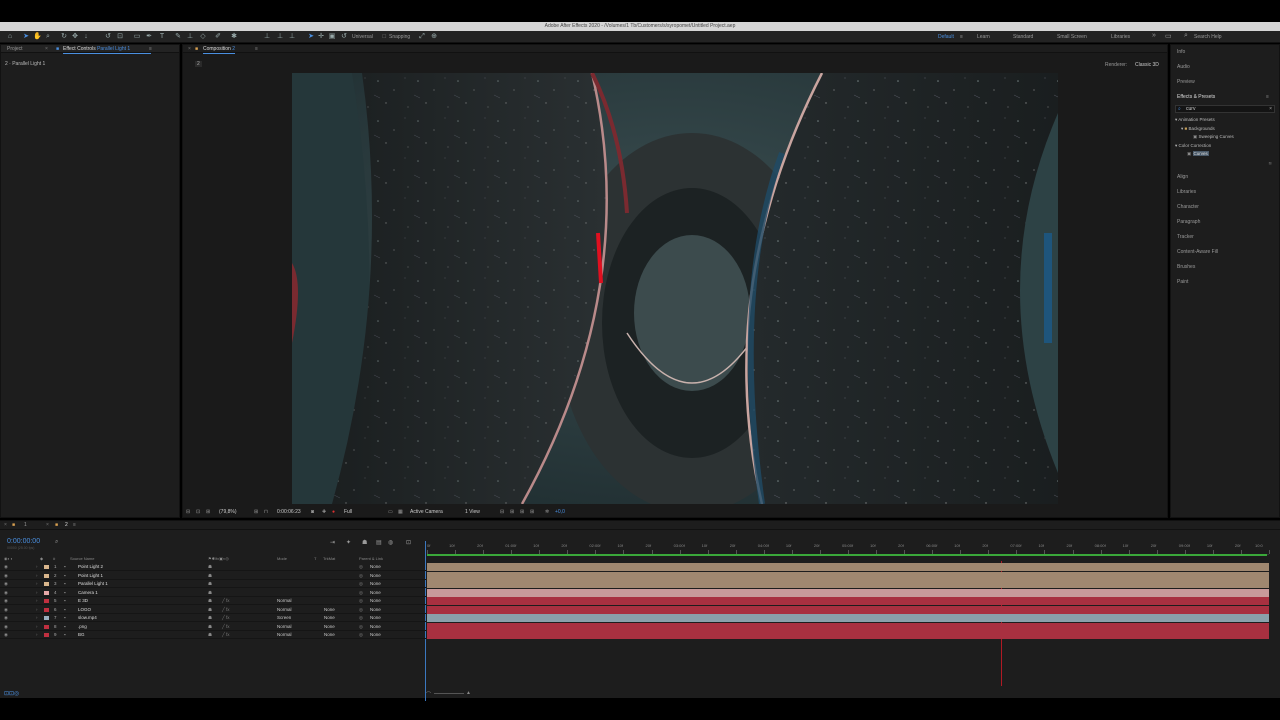 Image resolution: width=1280 pixels, height=720 pixels. Describe the element at coordinates (86, 37) in the screenshot. I see `dolly-camera-icon: ↓` at that location.